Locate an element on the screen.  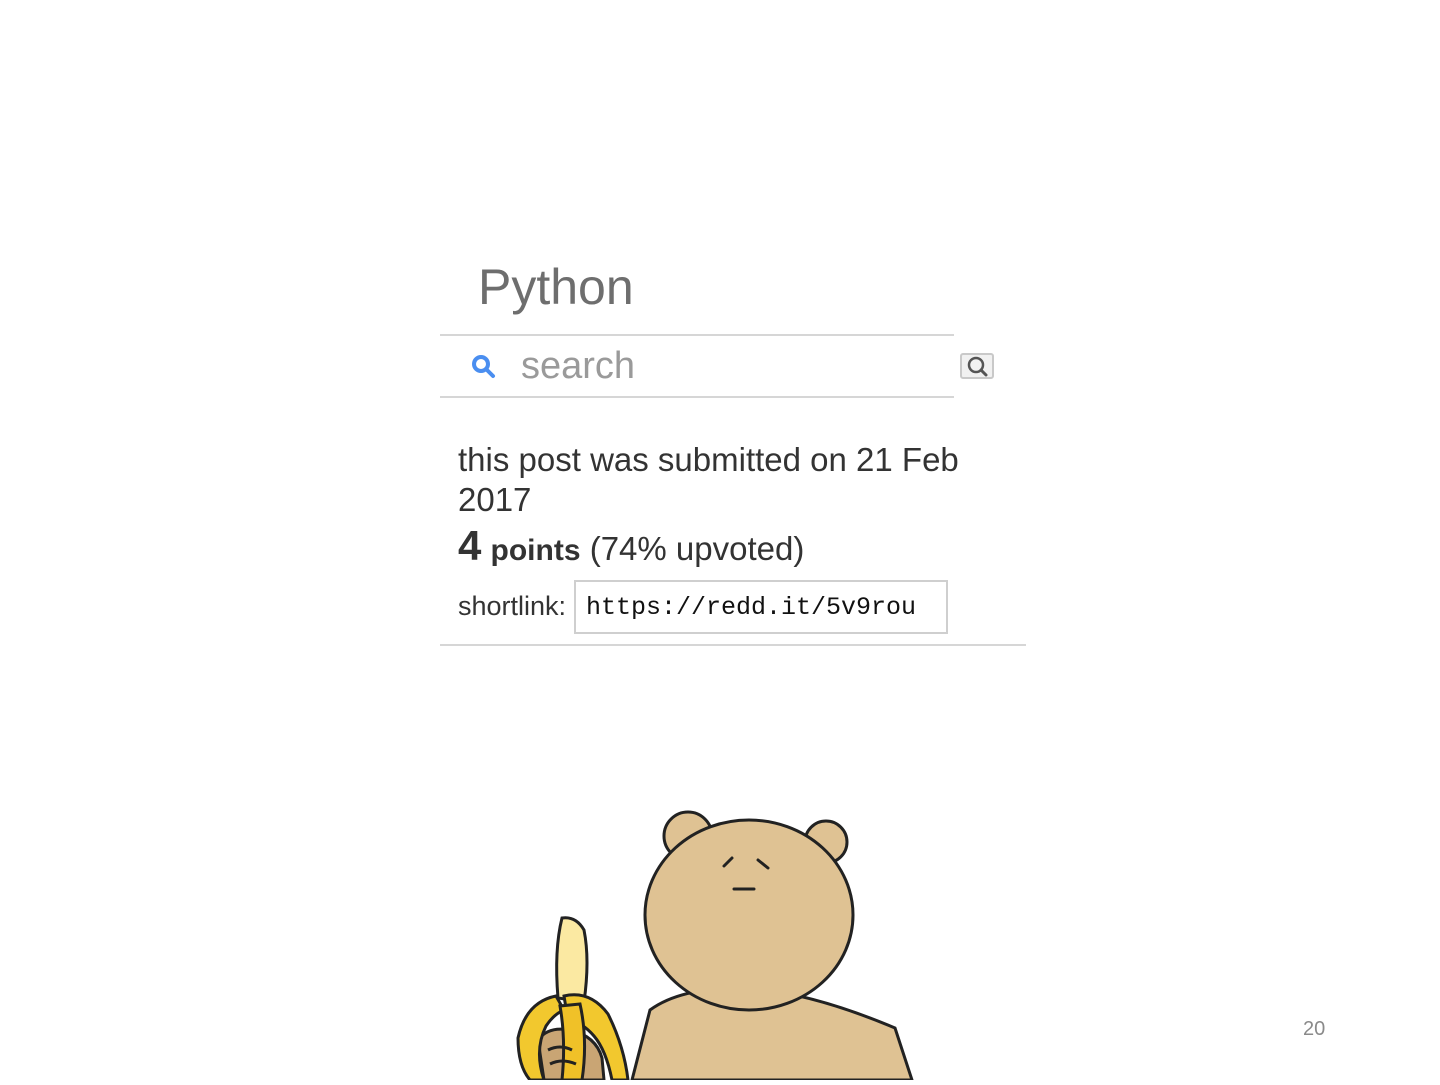
shortlink-field is located at coordinates (761, 607).